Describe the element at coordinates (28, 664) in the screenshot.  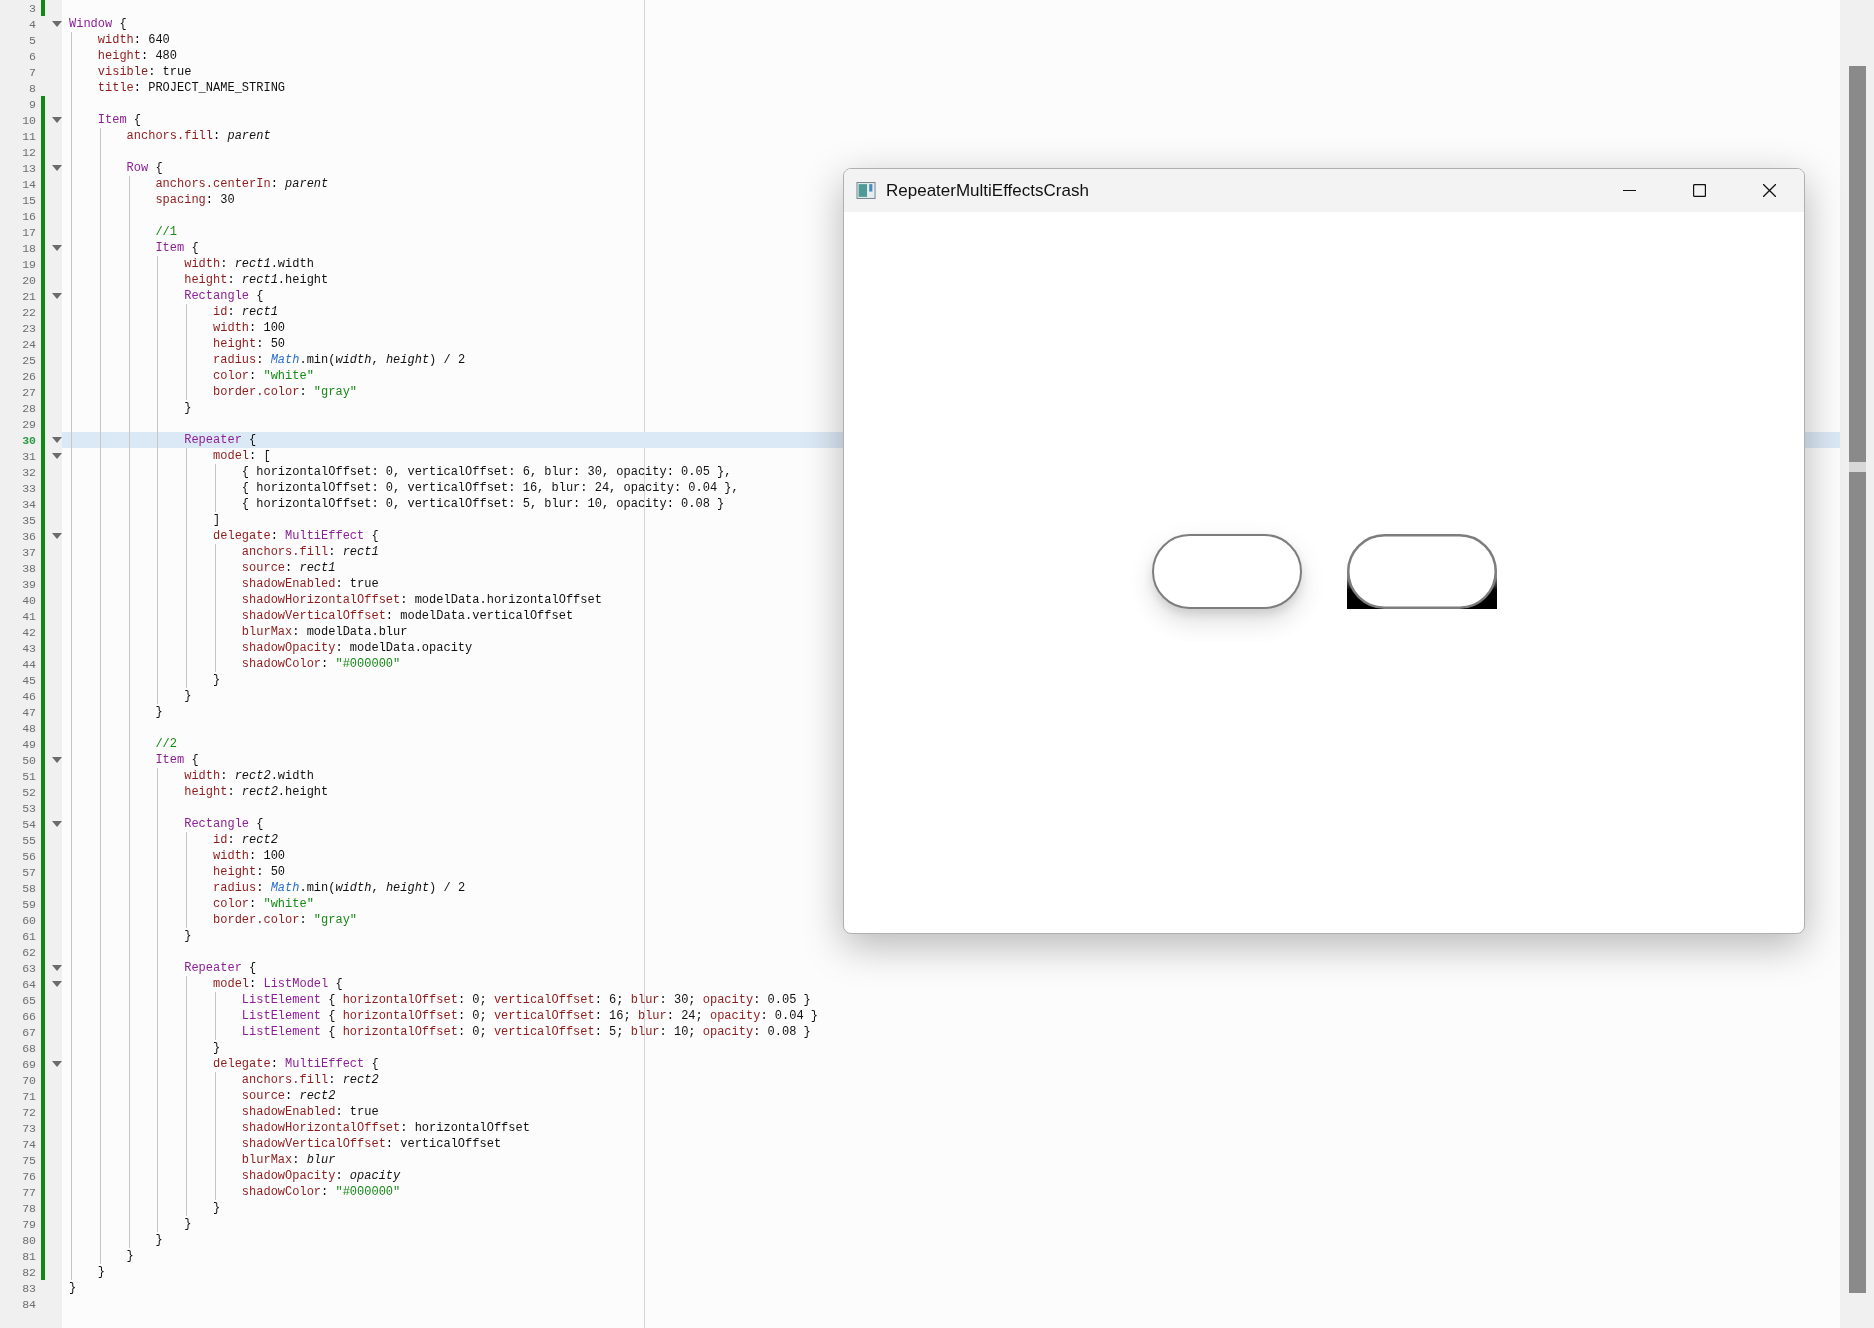
I see `line-number: 44` at that location.